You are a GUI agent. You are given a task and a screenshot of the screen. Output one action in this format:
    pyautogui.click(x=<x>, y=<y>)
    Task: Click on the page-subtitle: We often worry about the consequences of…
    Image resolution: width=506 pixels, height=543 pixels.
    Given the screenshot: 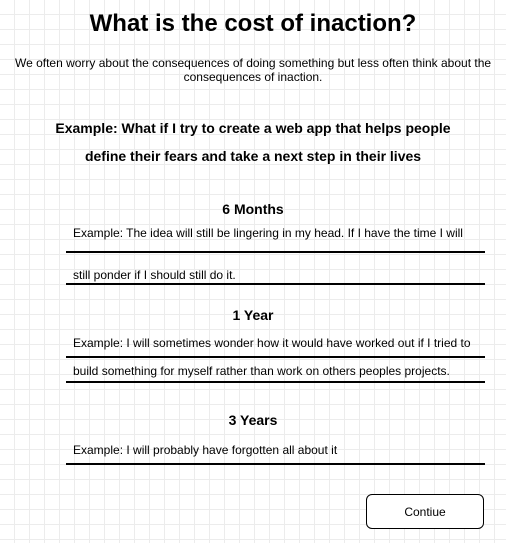 What is the action you would take?
    pyautogui.click(x=253, y=70)
    